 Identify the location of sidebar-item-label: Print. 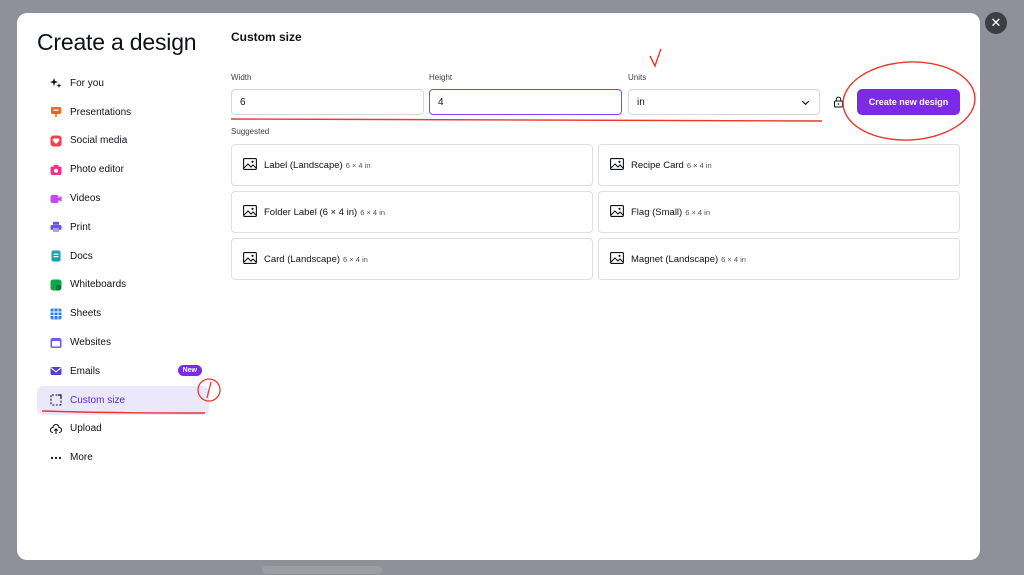
(80, 227).